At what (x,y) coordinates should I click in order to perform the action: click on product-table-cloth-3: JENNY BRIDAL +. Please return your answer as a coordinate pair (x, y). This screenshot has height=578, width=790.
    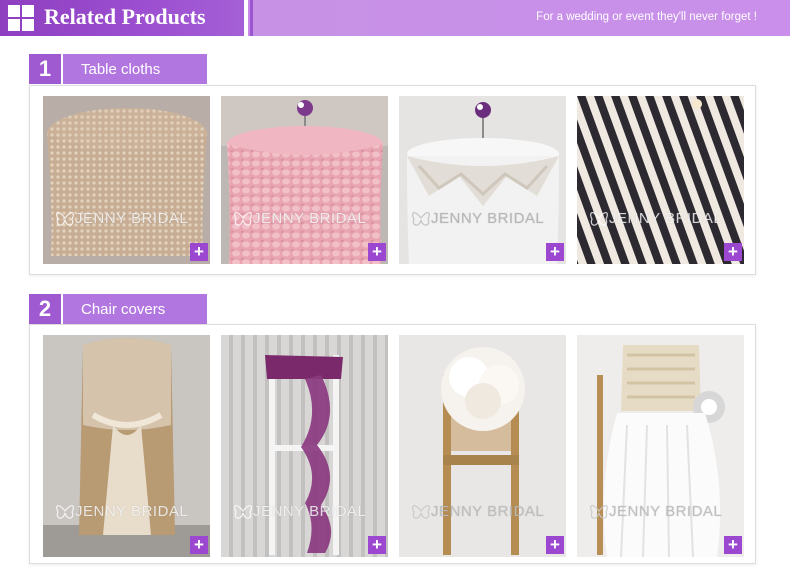
    Looking at the image, I should click on (482, 180).